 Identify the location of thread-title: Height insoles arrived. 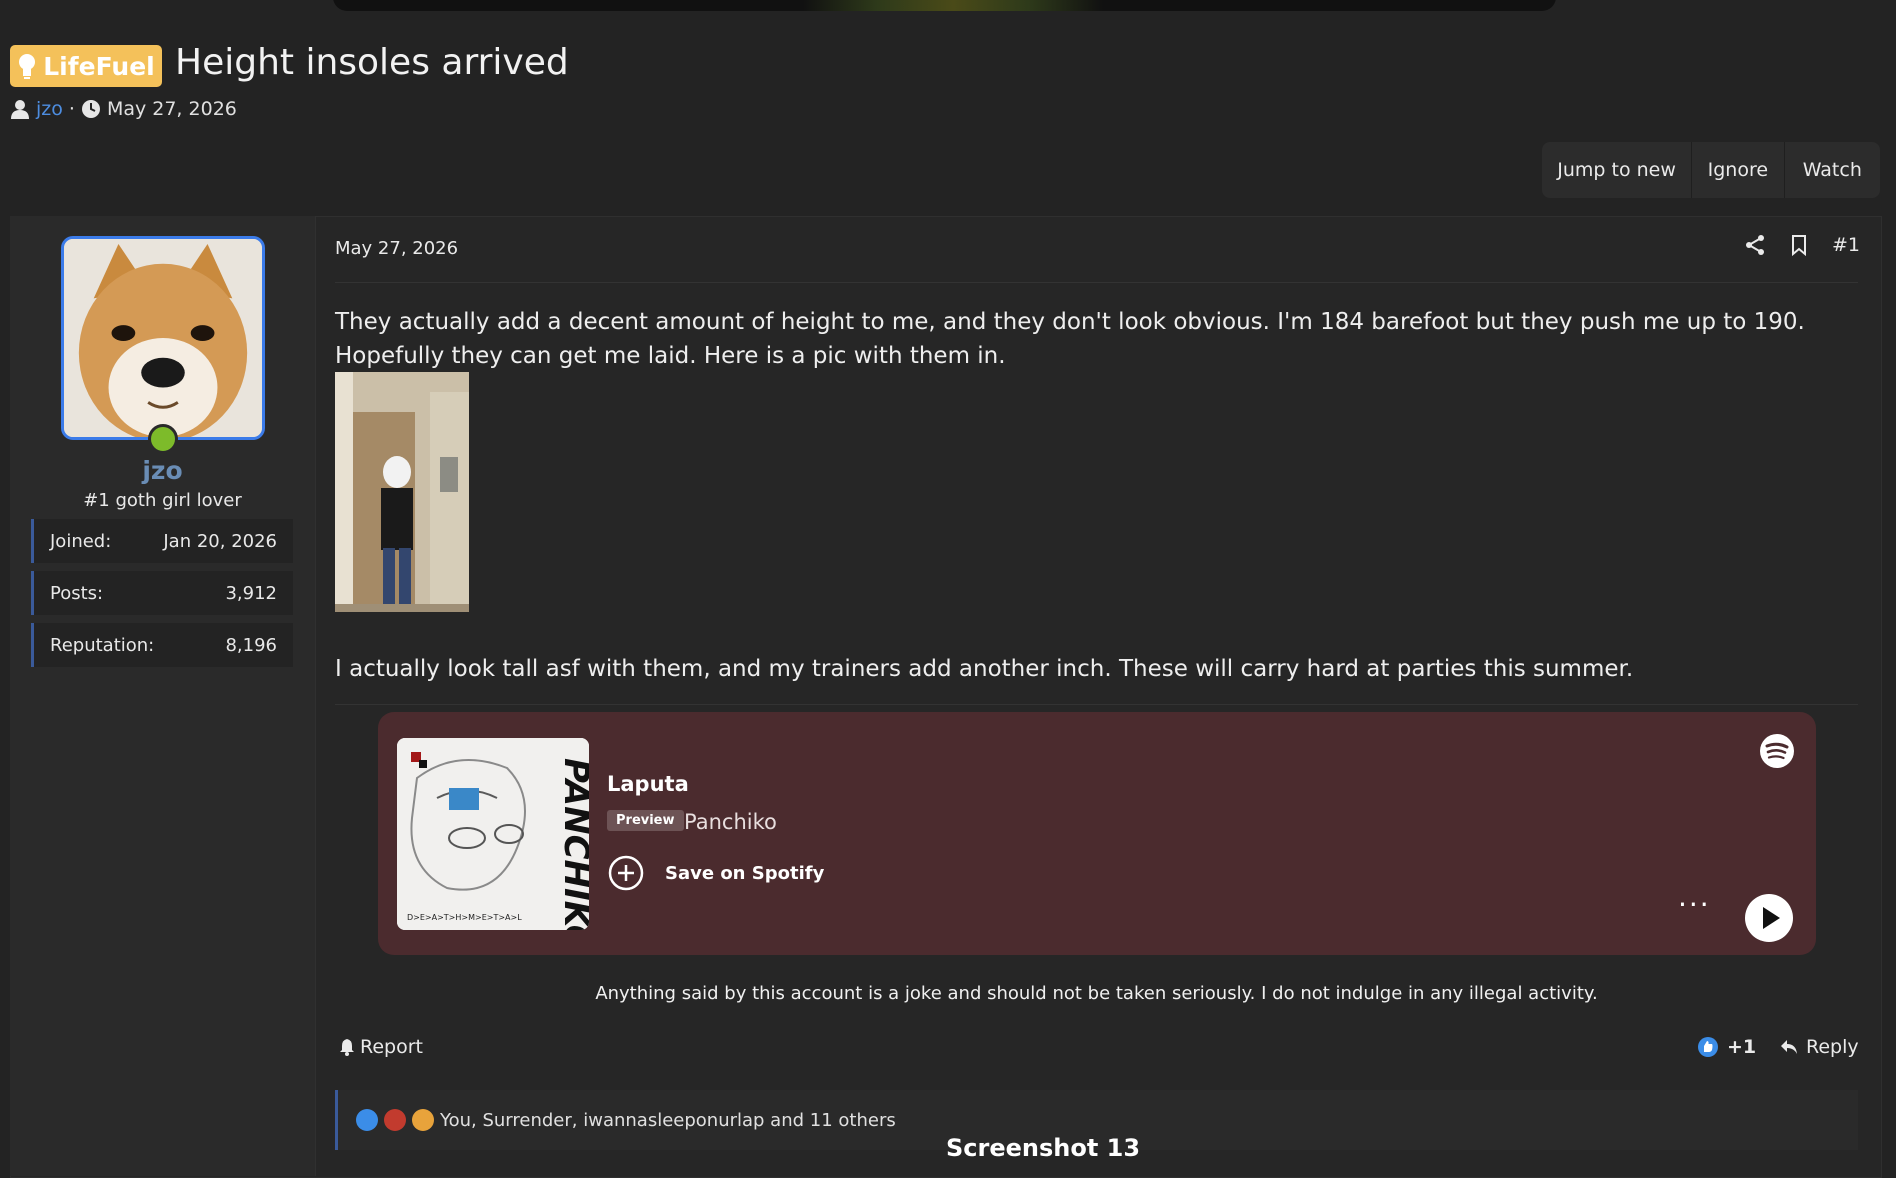
(372, 62).